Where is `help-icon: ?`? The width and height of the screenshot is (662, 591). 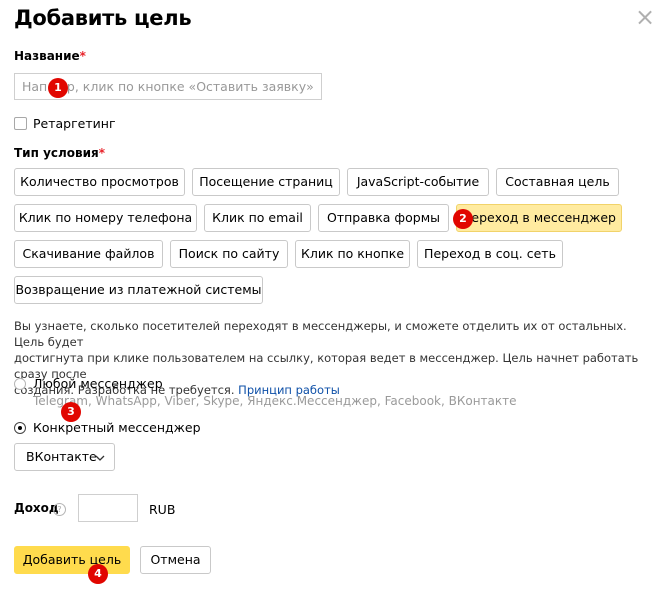
help-icon: ? is located at coordinates (59, 509).